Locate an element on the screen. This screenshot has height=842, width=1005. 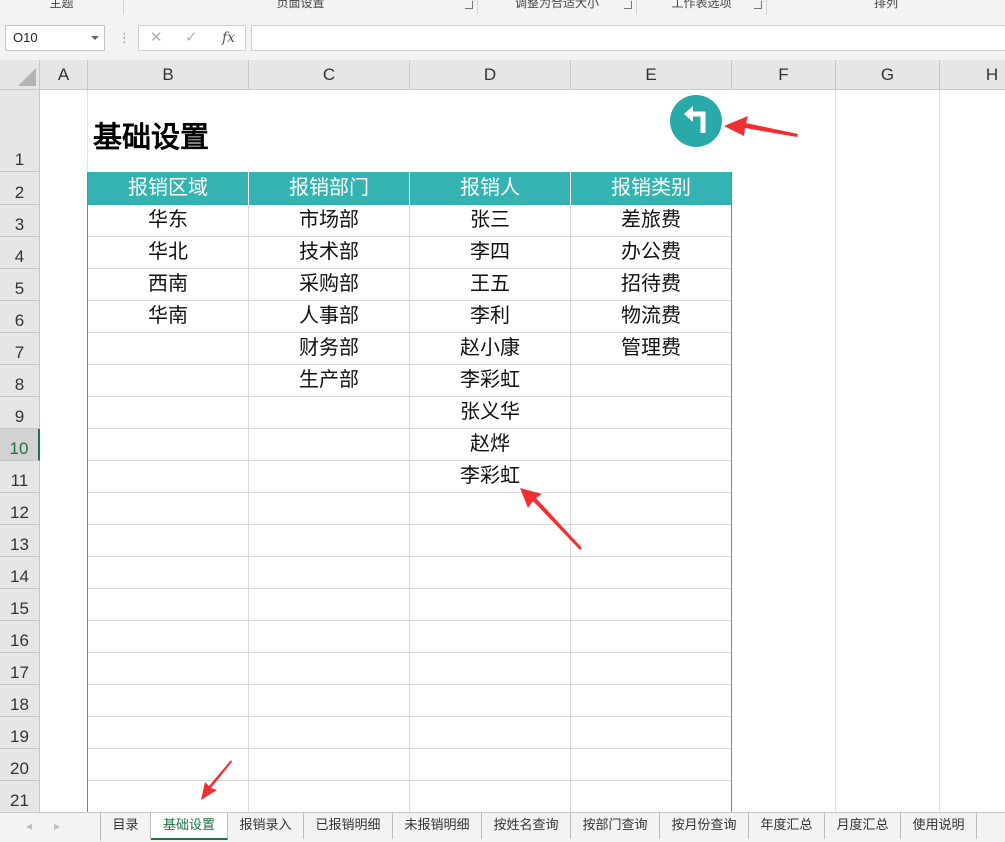
row-header-3: 3 is located at coordinates (20, 221).